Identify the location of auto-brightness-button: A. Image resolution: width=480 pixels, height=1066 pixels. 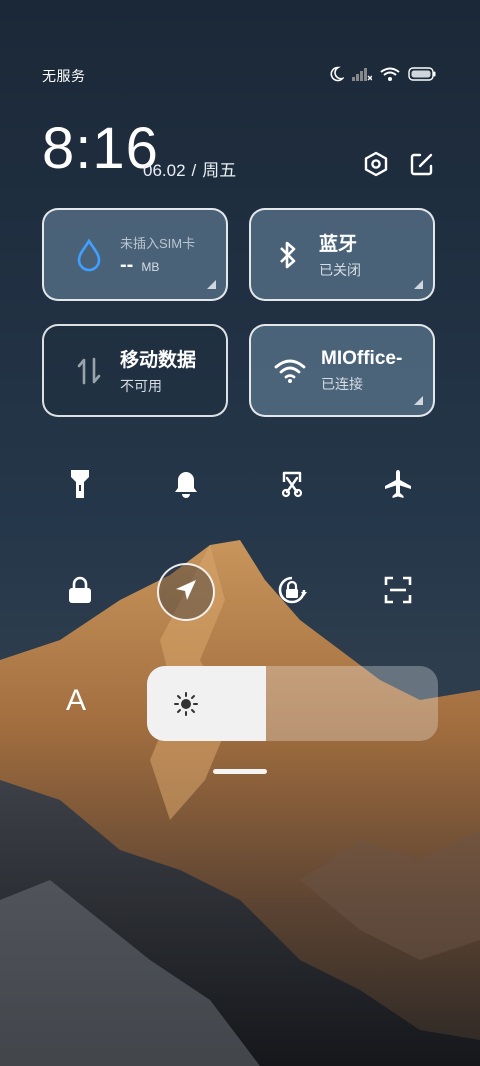
(76, 701).